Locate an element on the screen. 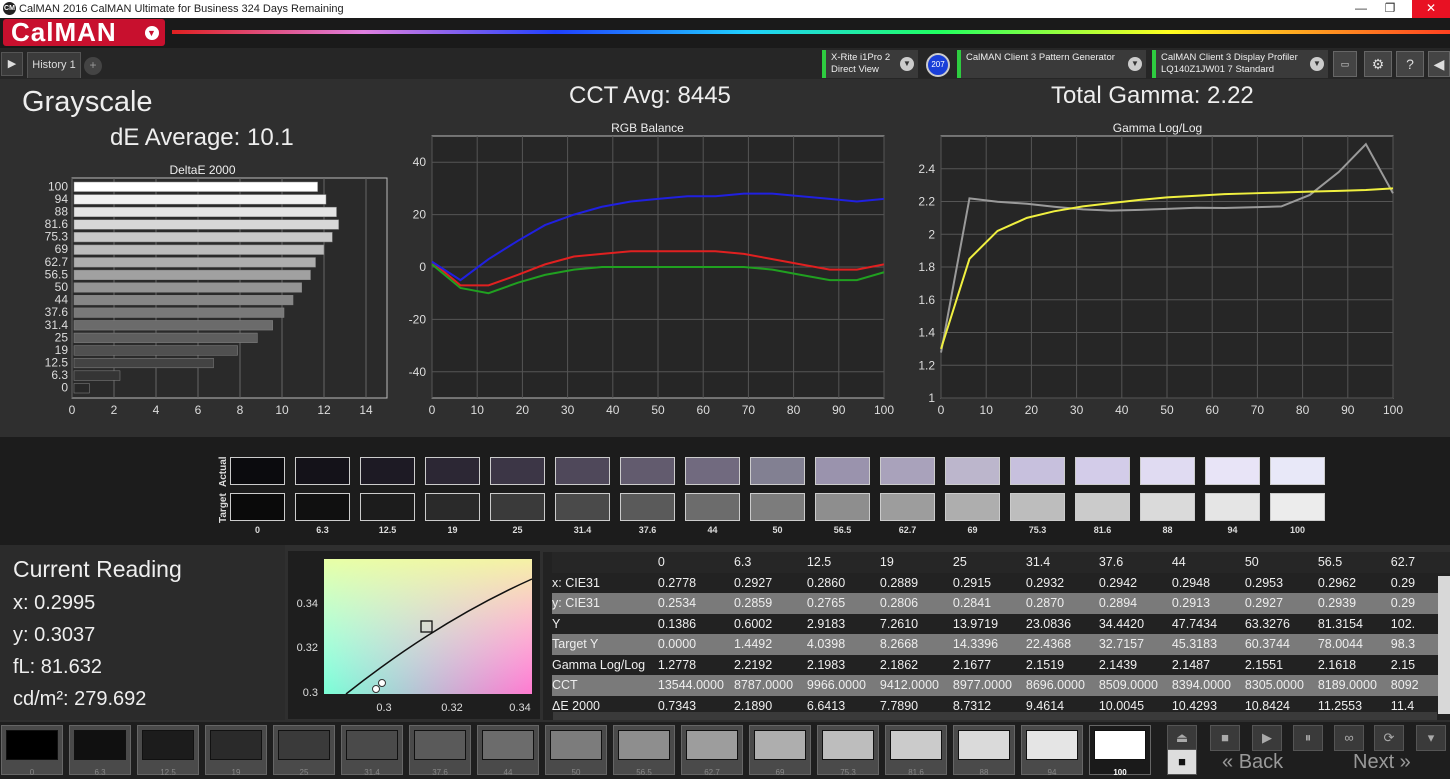 The image size is (1450, 779). table-cell: 13.9719 is located at coordinates (975, 623).